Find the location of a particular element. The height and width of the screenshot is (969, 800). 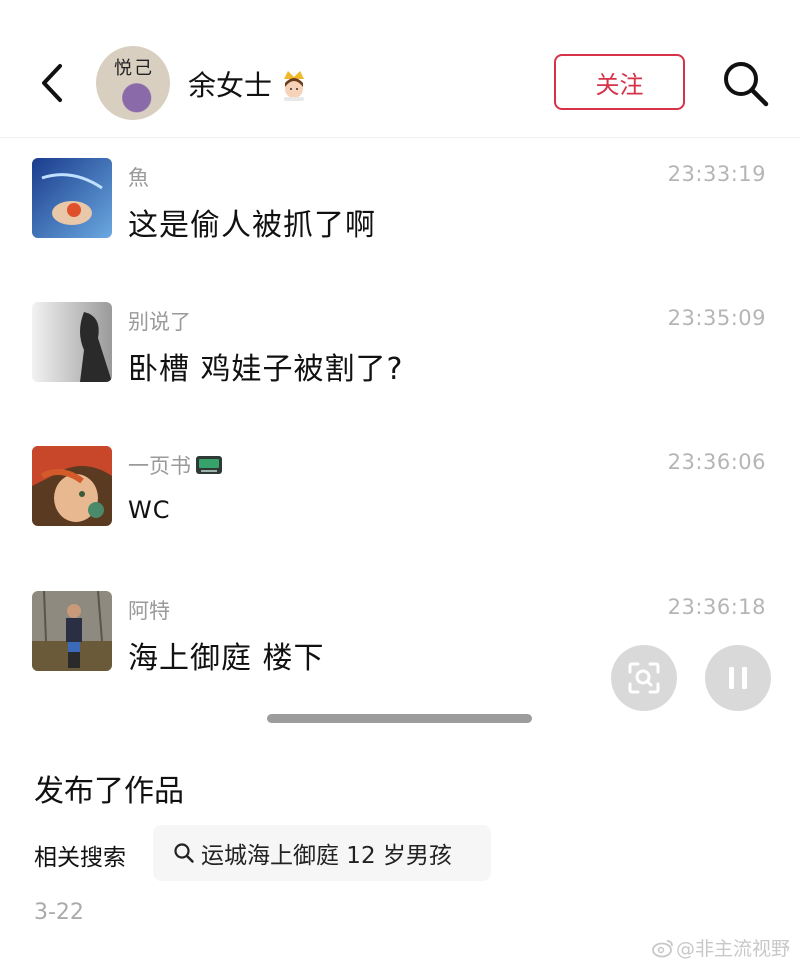

screenshot-search-icon is located at coordinates (644, 678).